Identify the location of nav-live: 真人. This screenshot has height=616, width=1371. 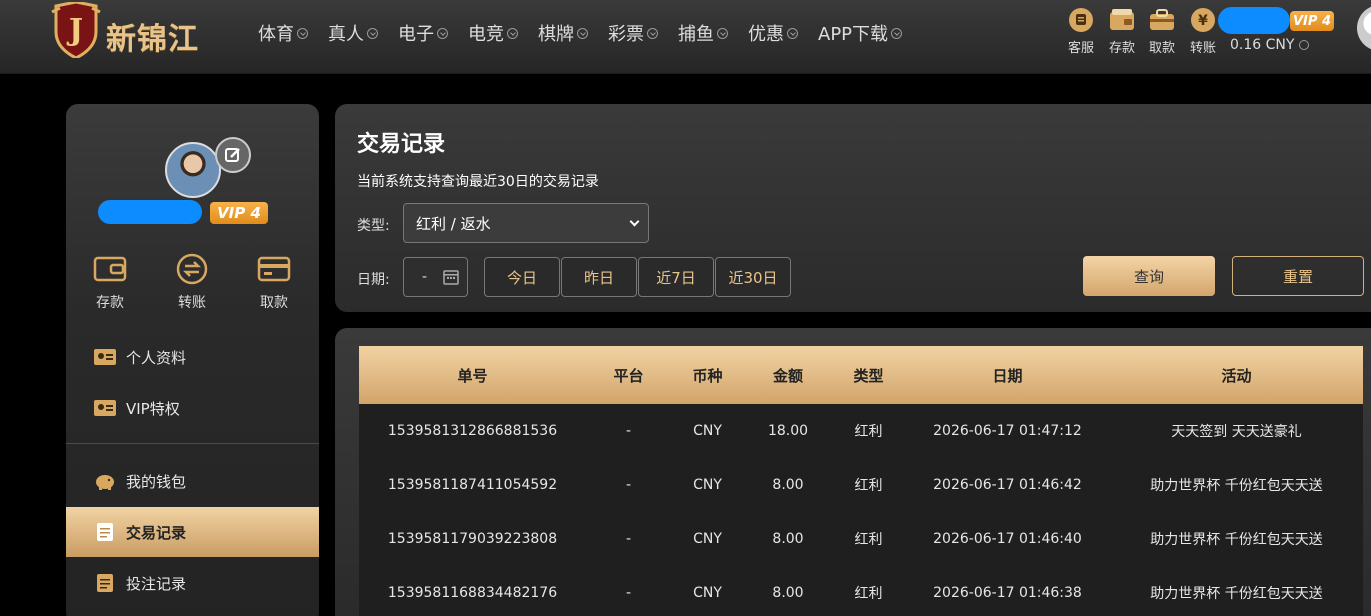
(353, 33).